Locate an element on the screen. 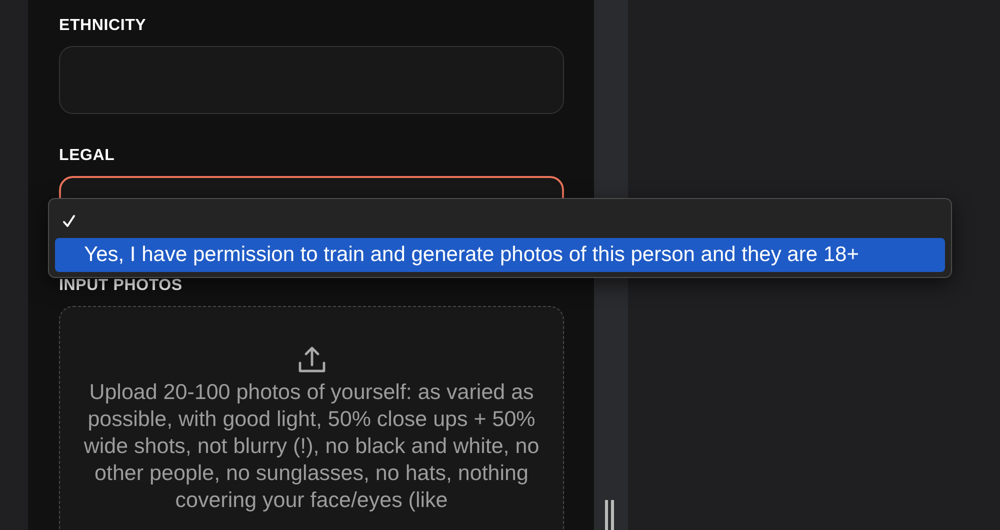 The height and width of the screenshot is (530, 1000). menu-option: Yes, I have permission to train and generate photos of this person and they are 18+ is located at coordinates (500, 255).